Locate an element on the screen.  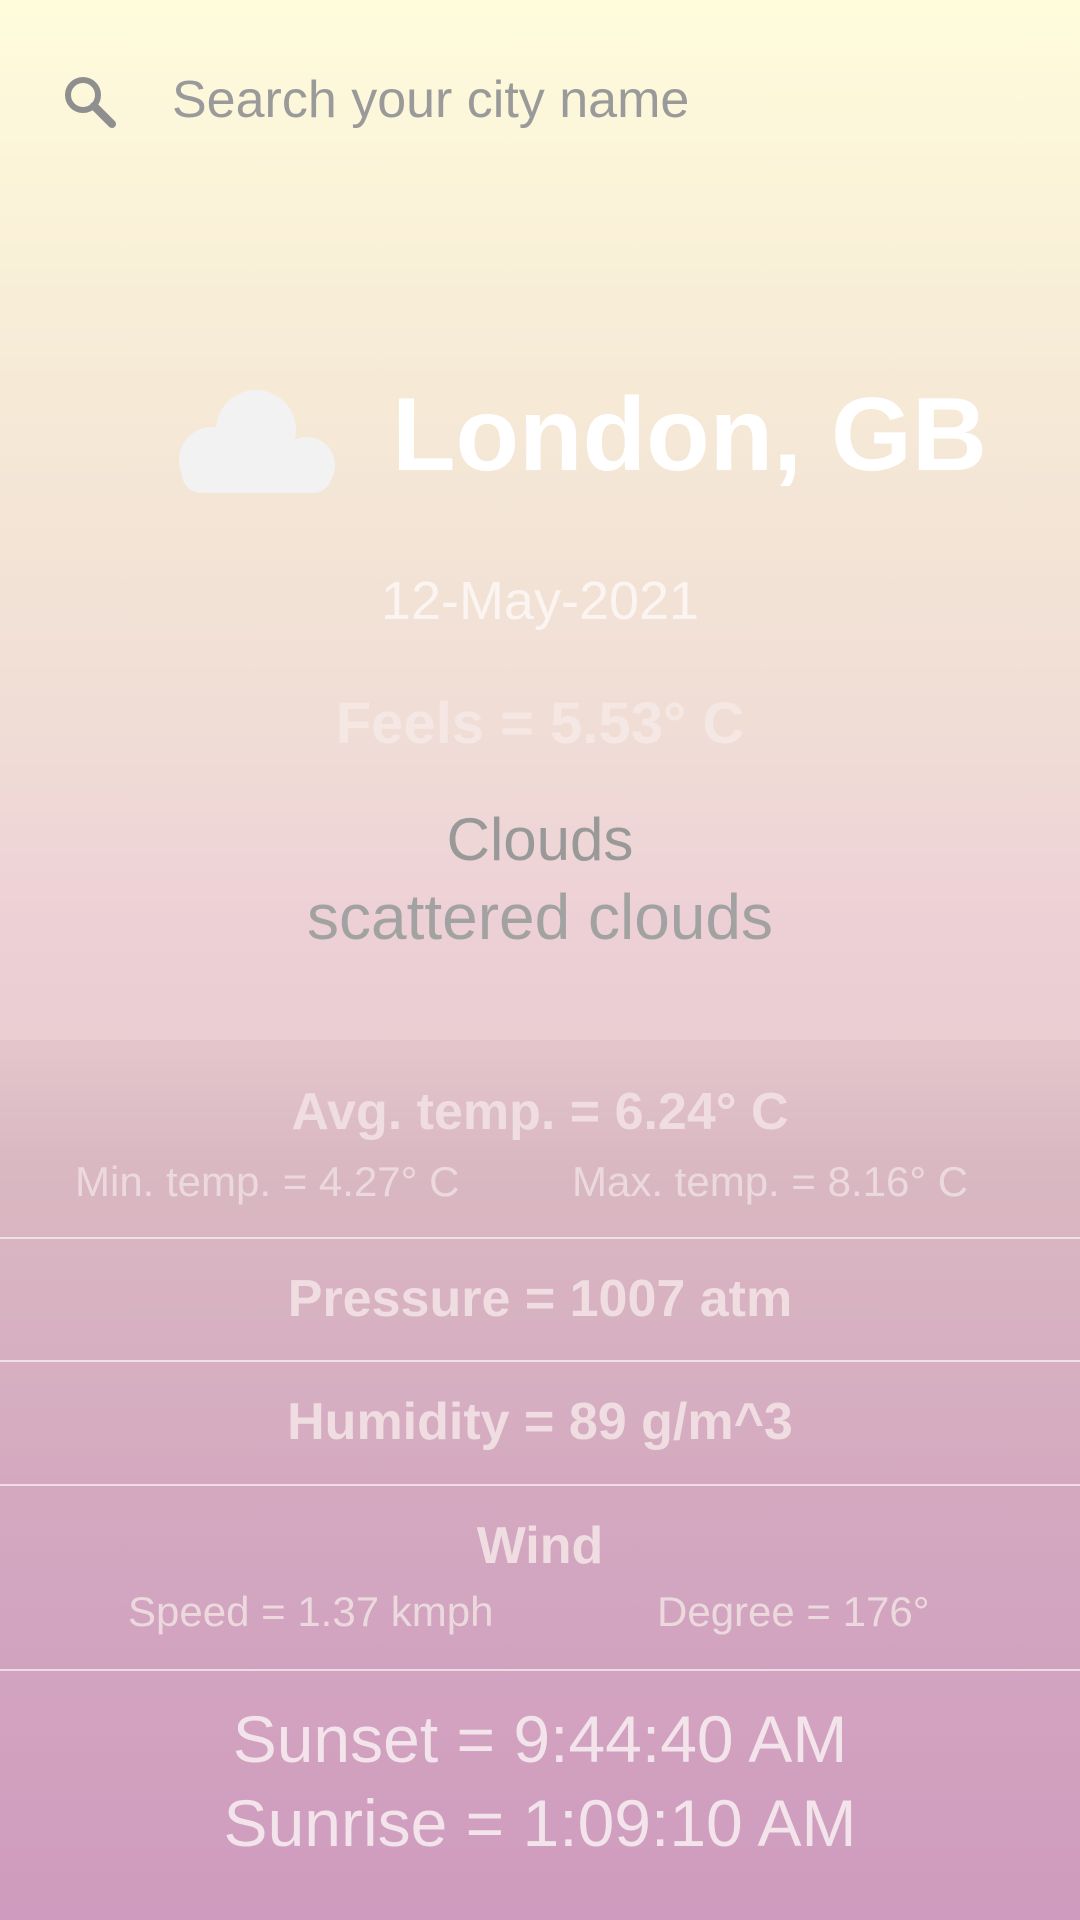
wind-block: Wind Speed = 1.37 kmph Degree = 176° is located at coordinates (540, 1578).